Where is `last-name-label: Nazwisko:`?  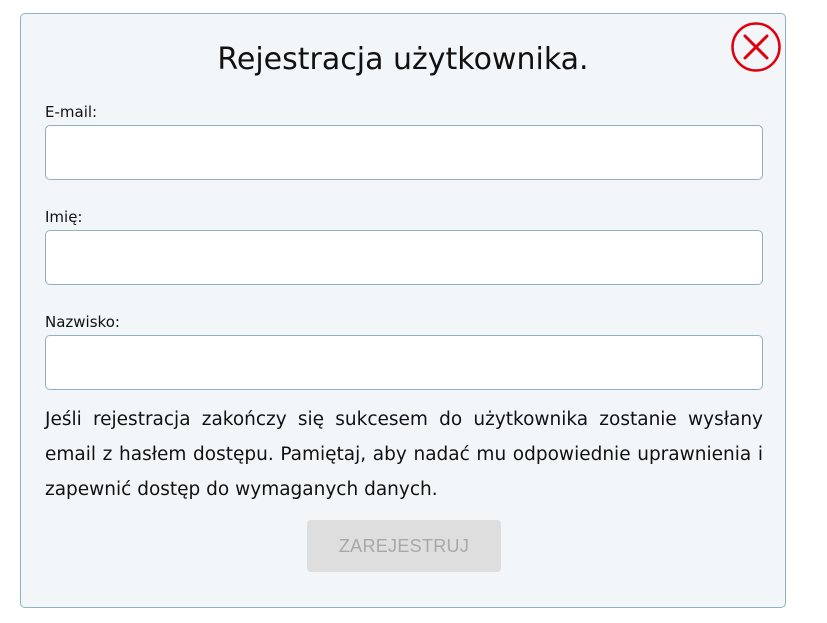
last-name-label: Nazwisko: is located at coordinates (82, 322).